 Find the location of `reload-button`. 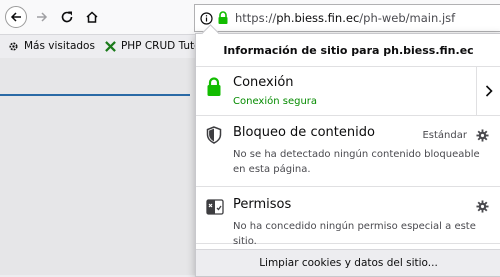

reload-button is located at coordinates (67, 17).